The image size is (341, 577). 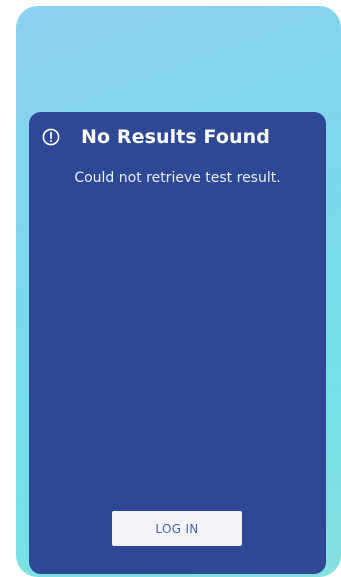 What do you see at coordinates (177, 528) in the screenshot?
I see `login-button: LOG IN` at bounding box center [177, 528].